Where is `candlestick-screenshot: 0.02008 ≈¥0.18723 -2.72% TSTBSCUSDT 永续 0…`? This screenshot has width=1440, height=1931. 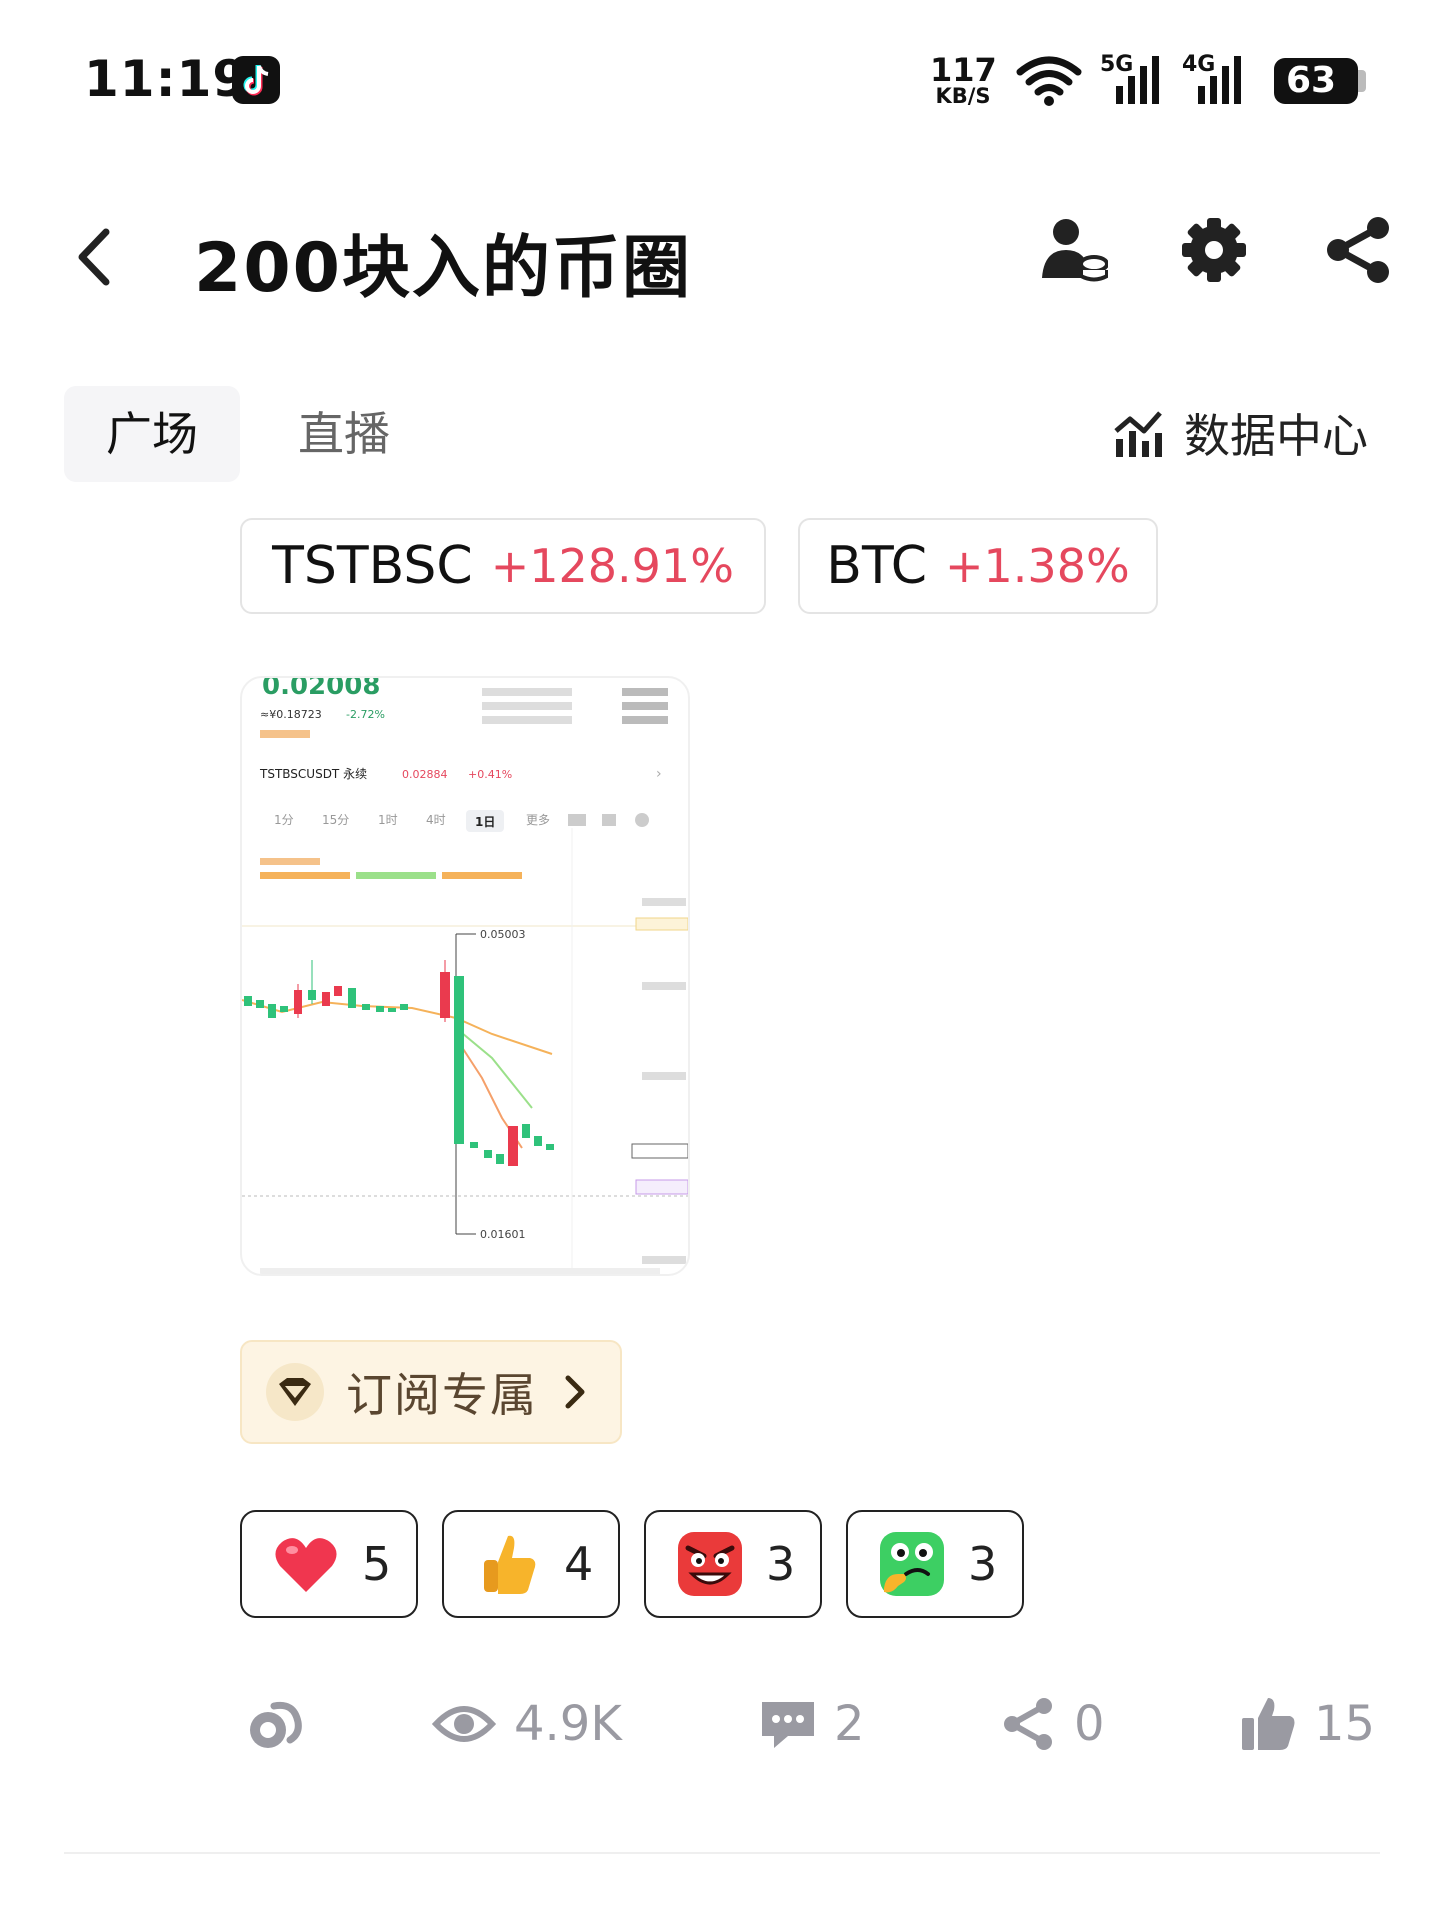 candlestick-screenshot: 0.02008 ≈¥0.18723 -2.72% TSTBSCUSDT 永续 0… is located at coordinates (465, 976).